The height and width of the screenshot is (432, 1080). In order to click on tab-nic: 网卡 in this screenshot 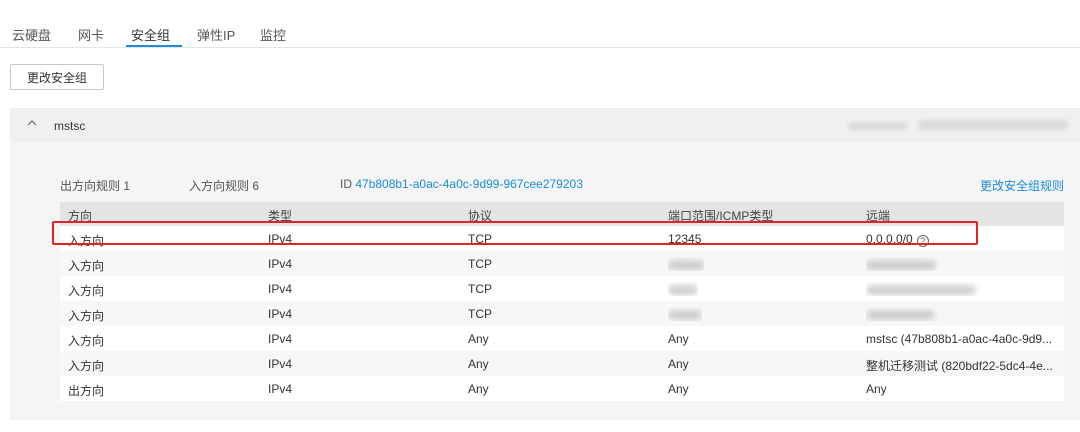, I will do `click(91, 34)`.